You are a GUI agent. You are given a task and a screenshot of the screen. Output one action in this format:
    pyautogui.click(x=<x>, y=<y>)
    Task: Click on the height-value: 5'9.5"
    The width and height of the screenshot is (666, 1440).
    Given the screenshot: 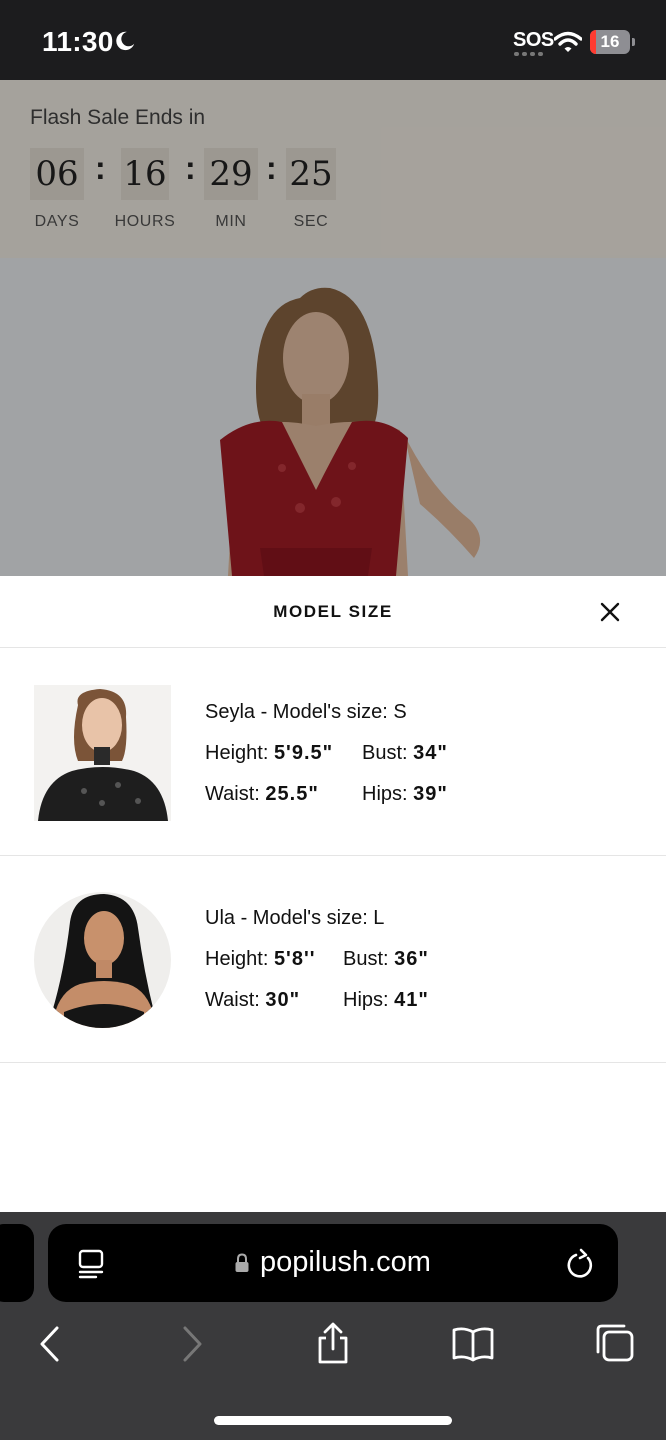 What is the action you would take?
    pyautogui.click(x=303, y=753)
    